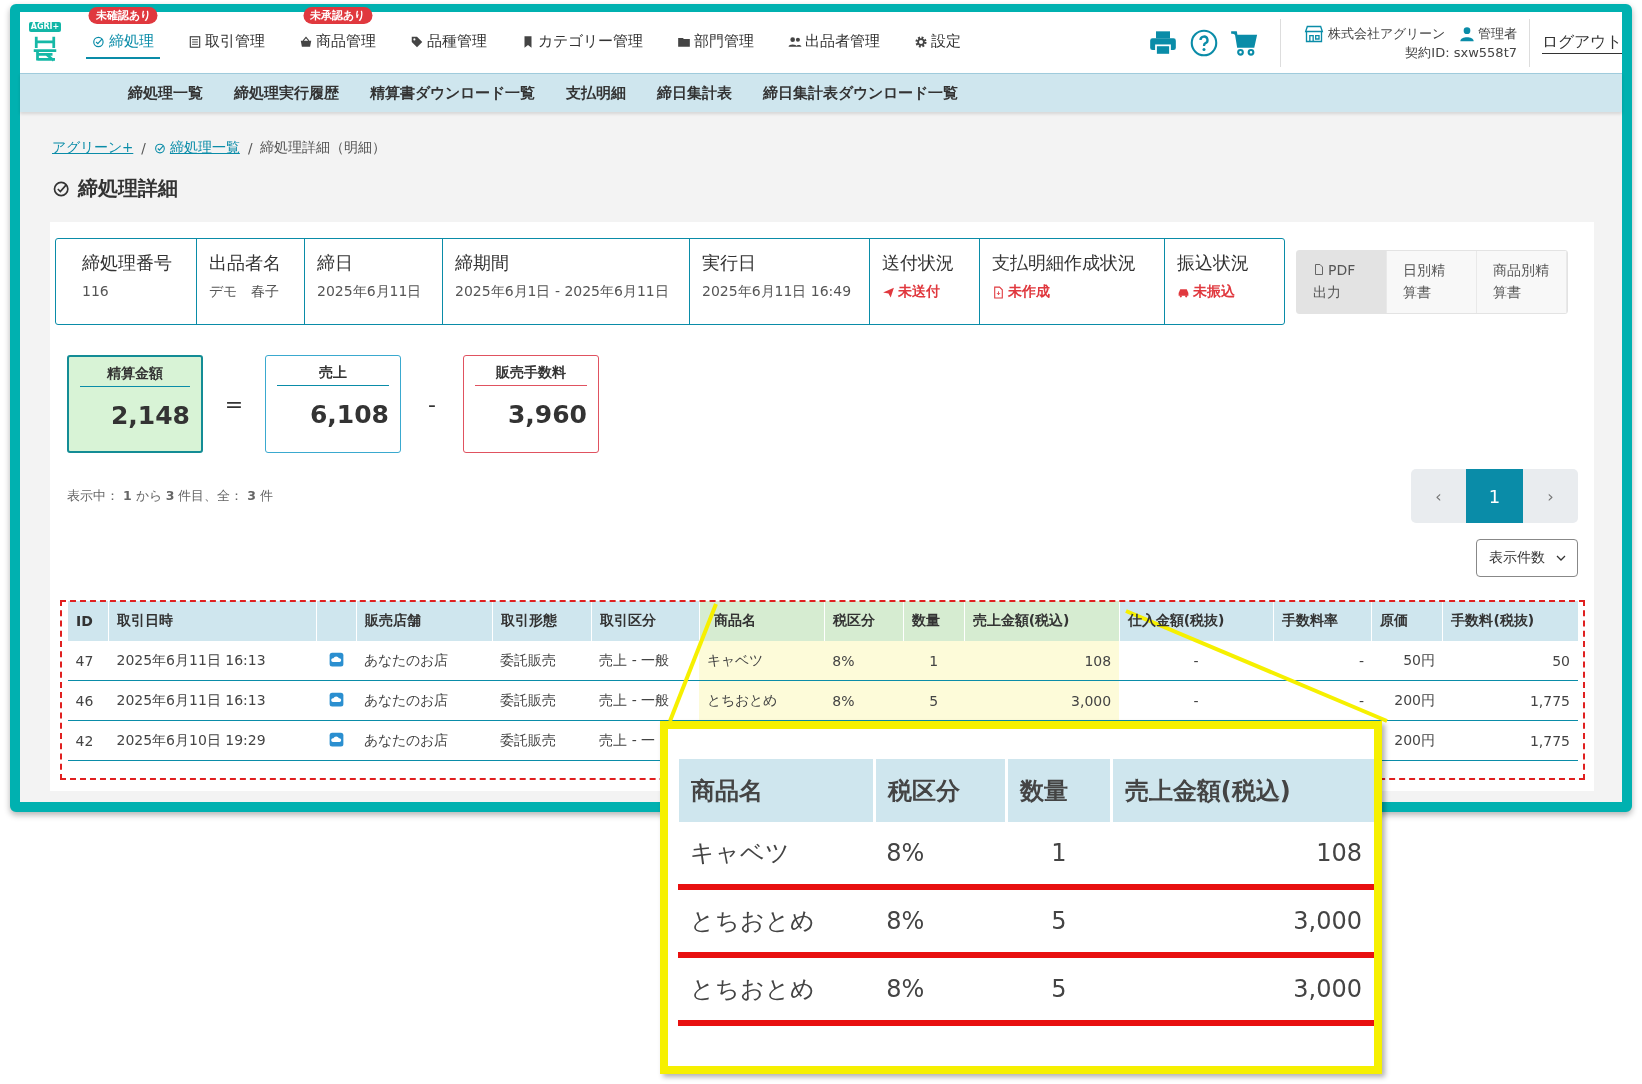 The width and height of the screenshot is (1642, 1084). Describe the element at coordinates (1163, 42) in the screenshot. I see `printer-icon` at that location.